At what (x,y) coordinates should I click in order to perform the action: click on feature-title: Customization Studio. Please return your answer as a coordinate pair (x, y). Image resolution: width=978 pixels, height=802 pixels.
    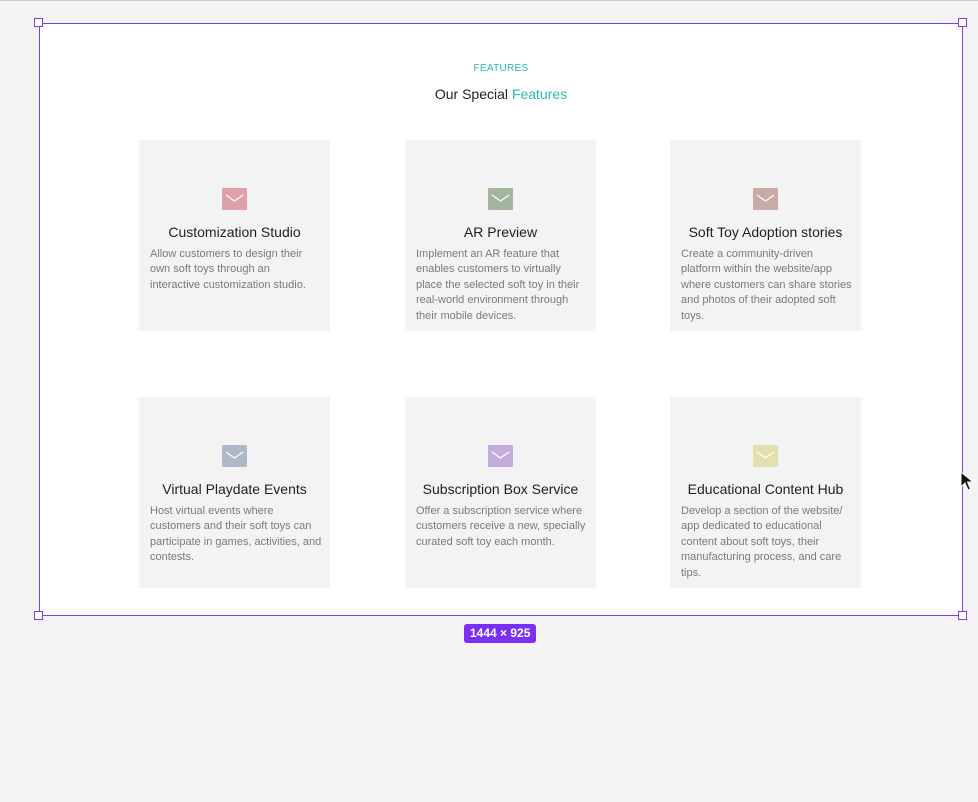
    Looking at the image, I should click on (234, 232).